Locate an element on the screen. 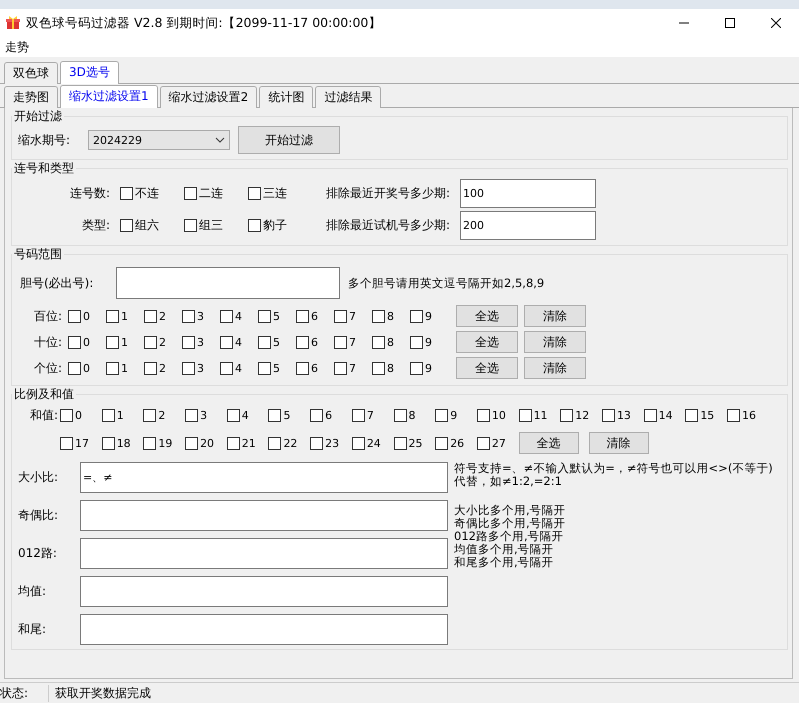  input-field: 200 is located at coordinates (528, 225).